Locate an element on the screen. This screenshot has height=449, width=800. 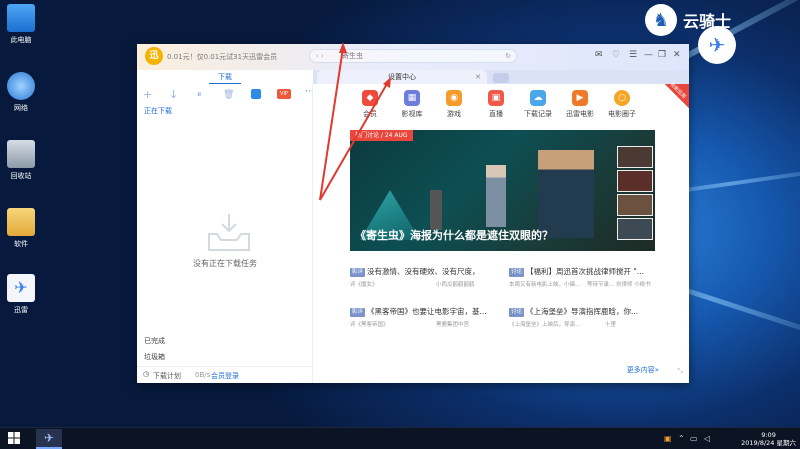
news-meta: 《上海堡垒》上映后，导演... 十里 is located at coordinates (563, 325).